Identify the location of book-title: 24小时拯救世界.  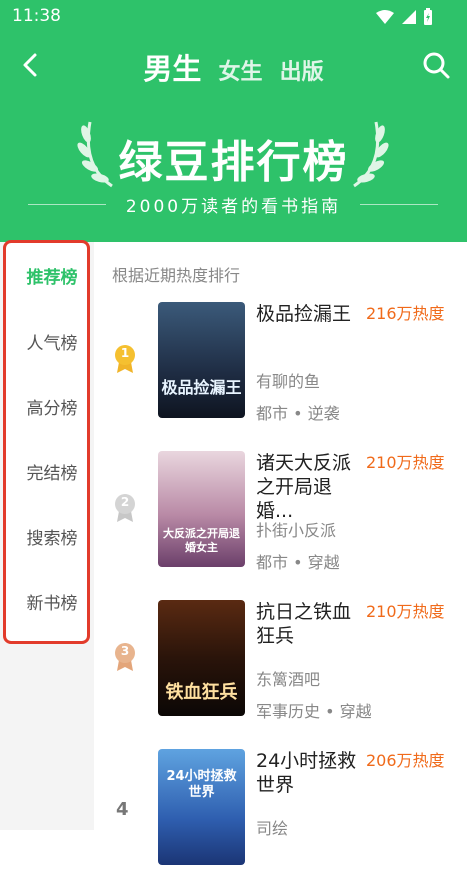
(306, 773).